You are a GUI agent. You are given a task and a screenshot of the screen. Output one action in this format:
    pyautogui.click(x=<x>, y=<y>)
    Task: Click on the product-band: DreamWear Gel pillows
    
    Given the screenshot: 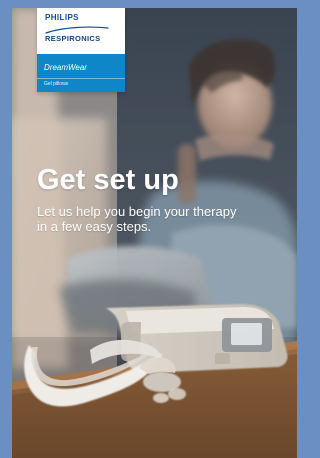 What is the action you would take?
    pyautogui.click(x=81, y=73)
    